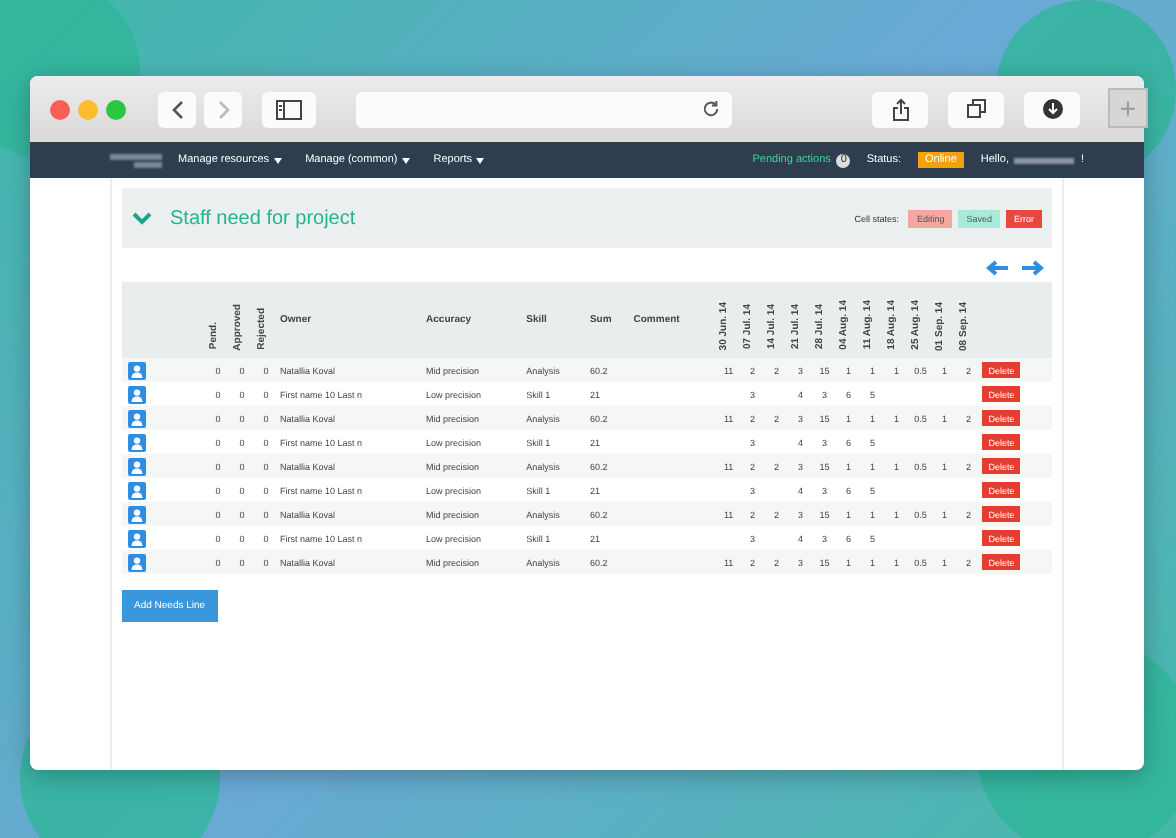 The image size is (1176, 838). What do you see at coordinates (60, 109) in the screenshot?
I see `close-icon` at bounding box center [60, 109].